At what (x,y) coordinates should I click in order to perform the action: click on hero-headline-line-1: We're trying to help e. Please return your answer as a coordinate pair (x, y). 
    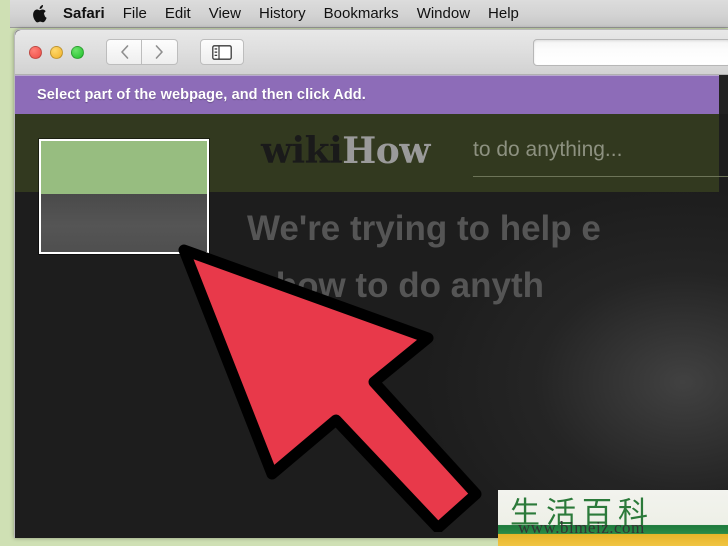
    Looking at the image, I should click on (424, 228).